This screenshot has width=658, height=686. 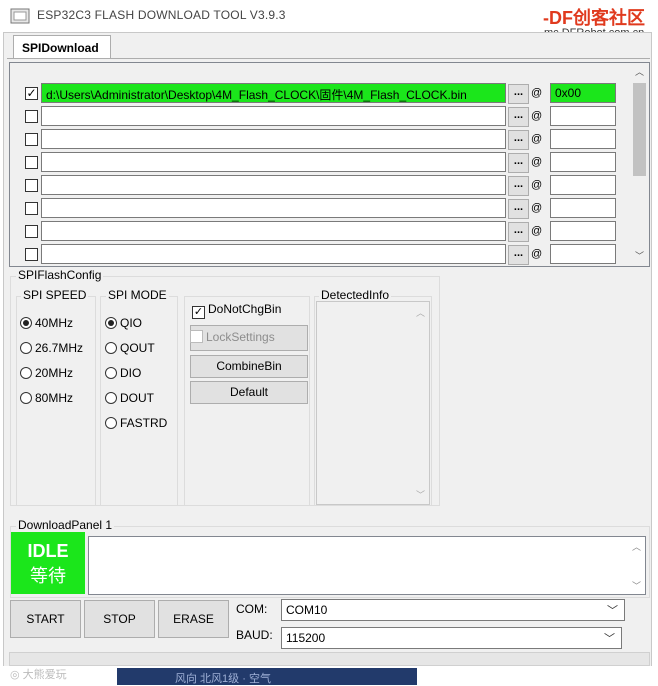 I want to click on tab-divider, so click(x=328, y=58).